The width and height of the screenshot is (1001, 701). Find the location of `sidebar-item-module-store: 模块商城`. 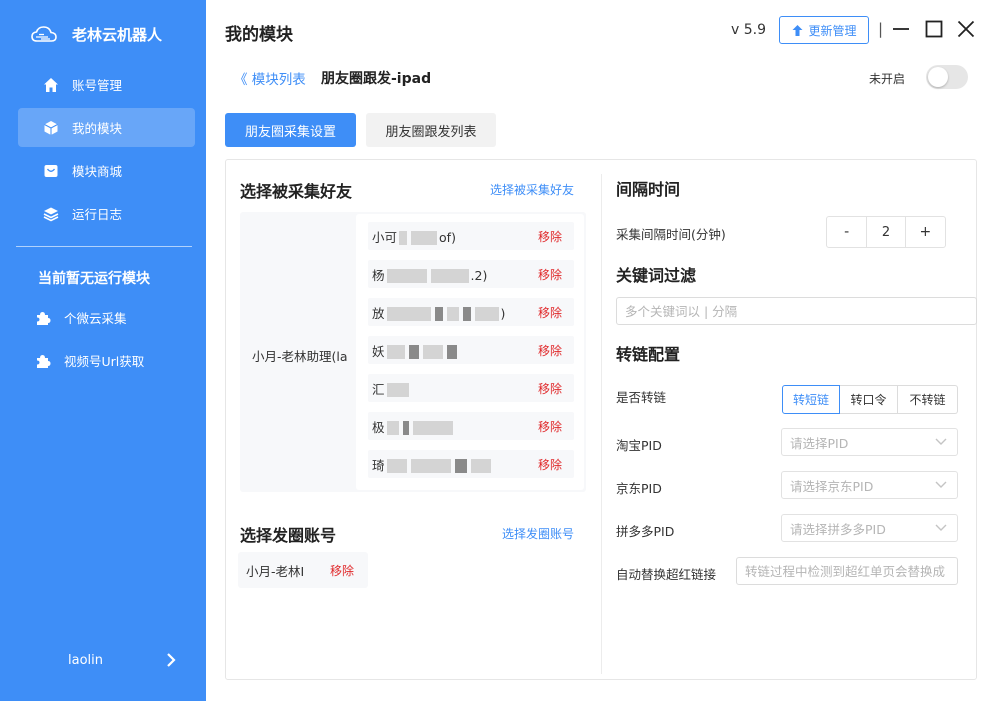

sidebar-item-module-store: 模块商城 is located at coordinates (106, 170).